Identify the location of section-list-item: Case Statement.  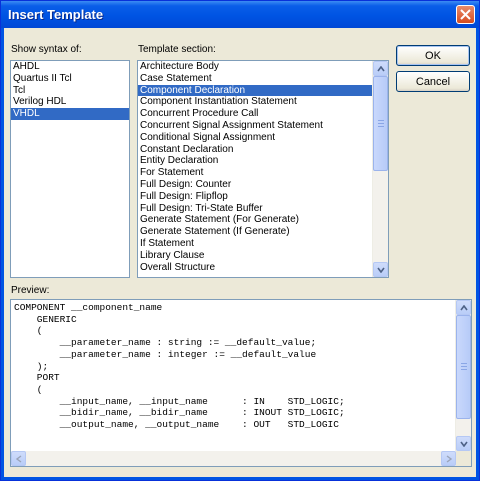
(255, 79).